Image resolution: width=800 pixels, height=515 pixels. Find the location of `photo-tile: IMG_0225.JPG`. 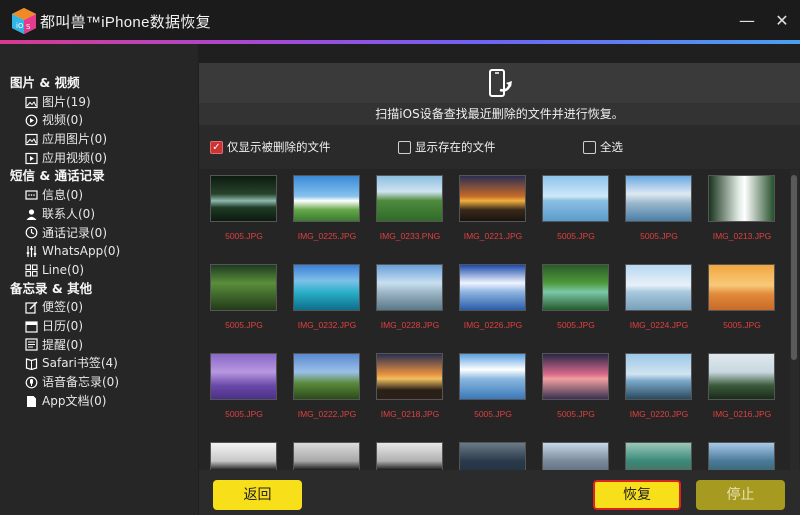

photo-tile: IMG_0225.JPG is located at coordinates (327, 208).